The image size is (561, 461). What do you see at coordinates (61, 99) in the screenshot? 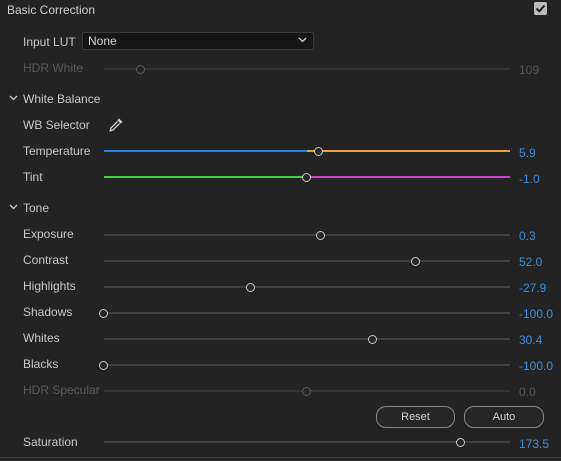
I see `white-balance-section-label: White Balance` at bounding box center [61, 99].